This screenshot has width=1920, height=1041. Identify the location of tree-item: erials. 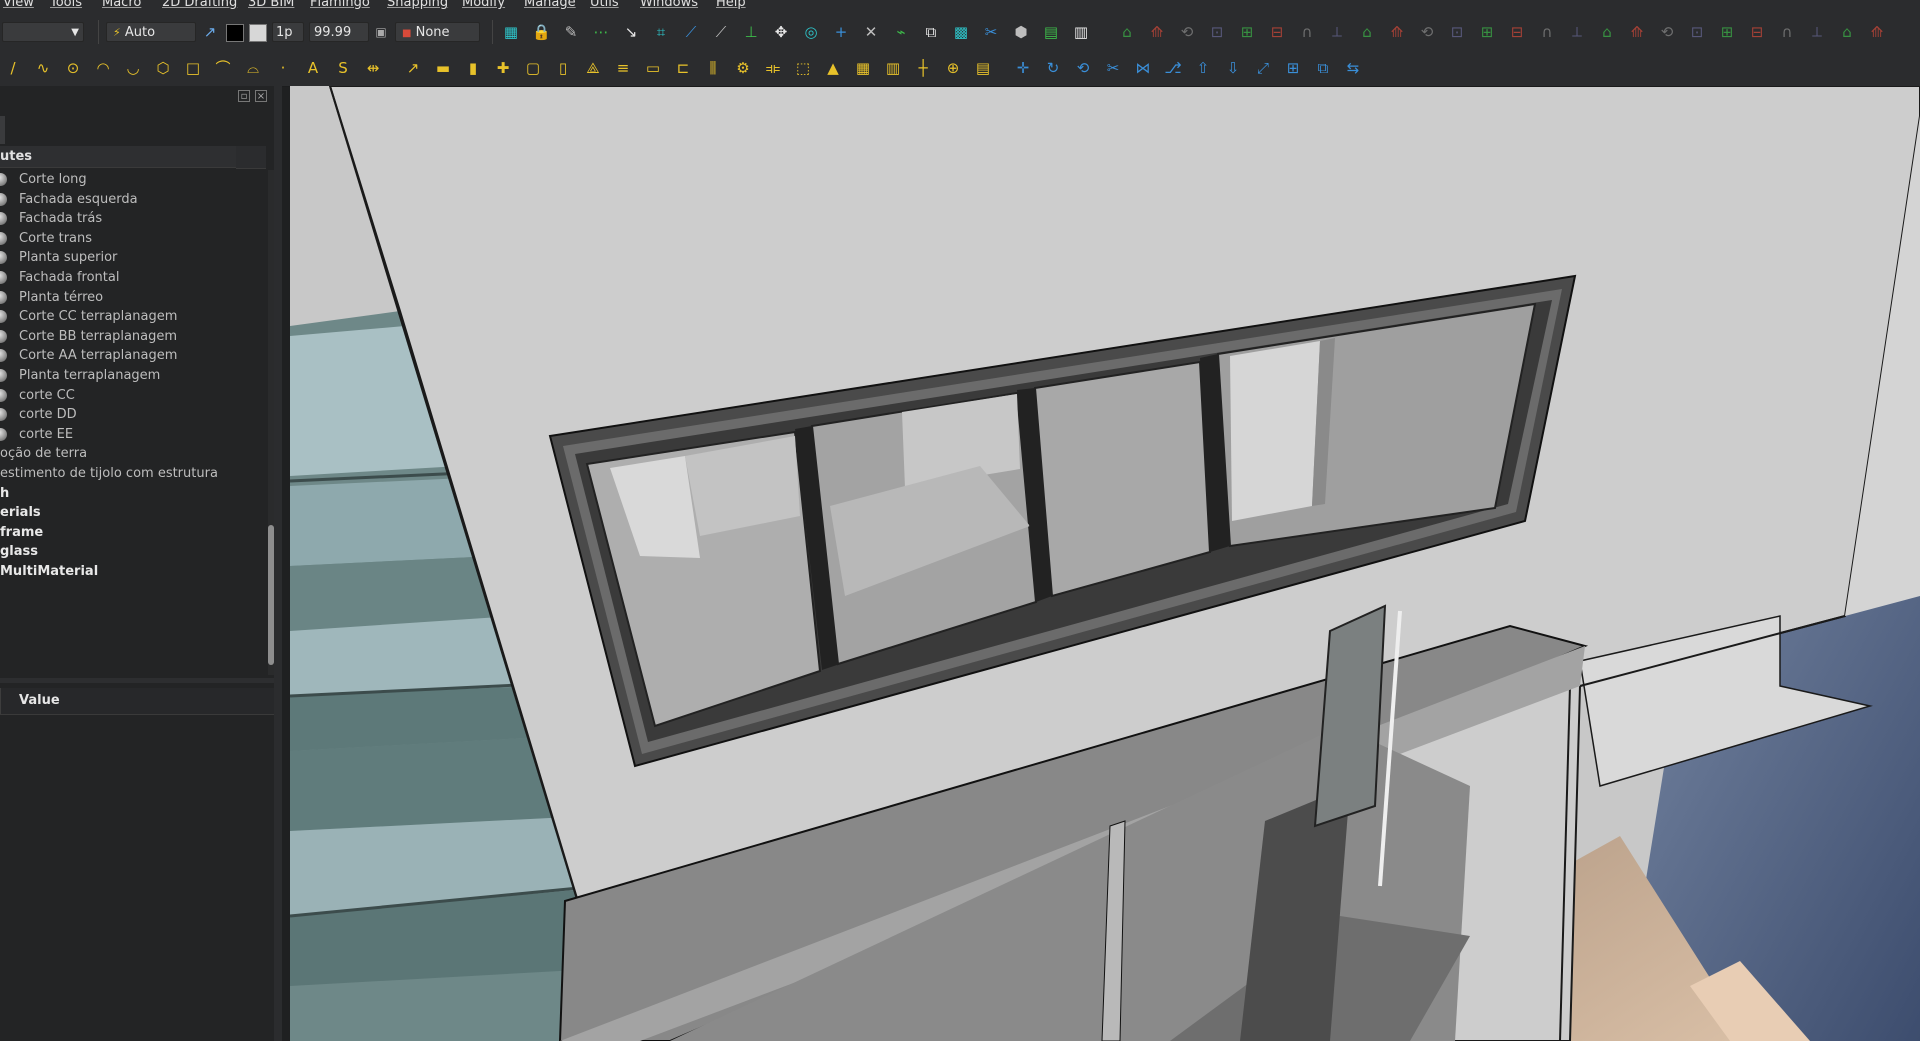
(134, 513).